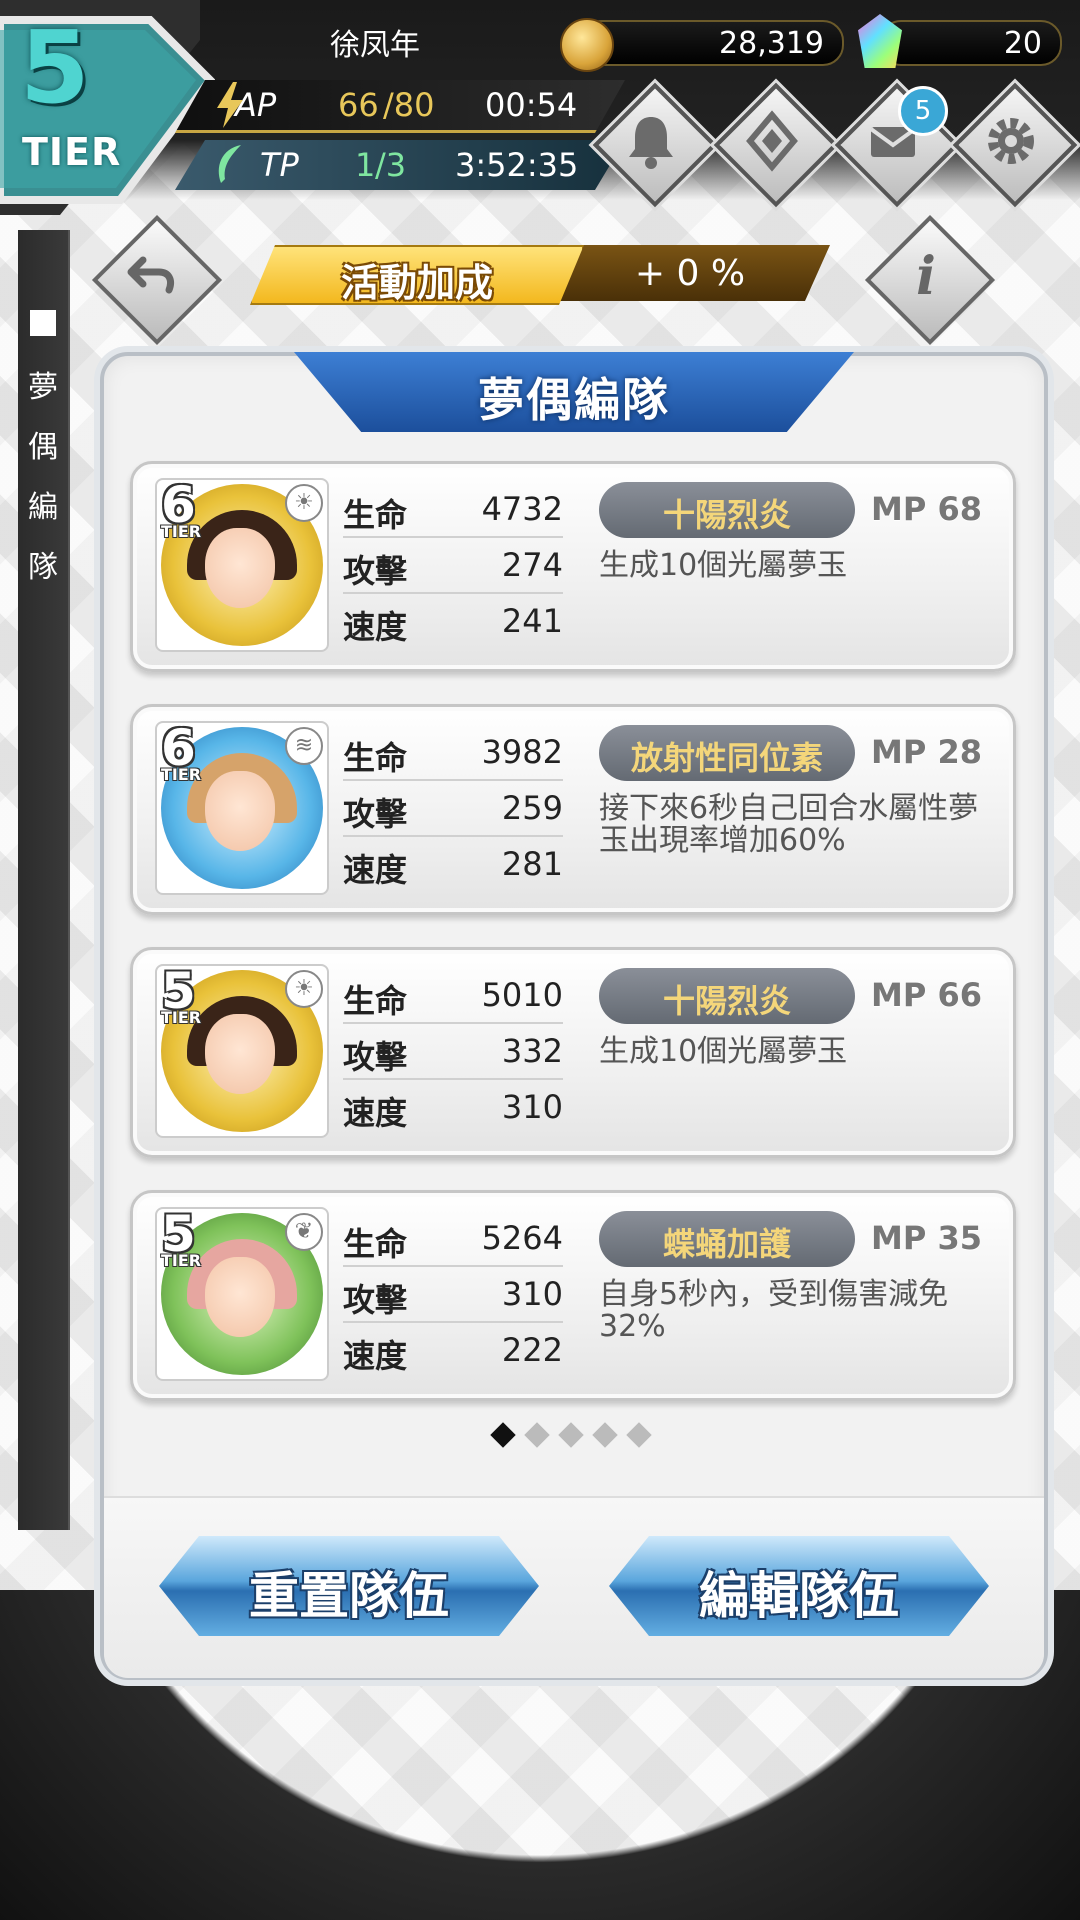  What do you see at coordinates (157, 280) in the screenshot?
I see `back-button` at bounding box center [157, 280].